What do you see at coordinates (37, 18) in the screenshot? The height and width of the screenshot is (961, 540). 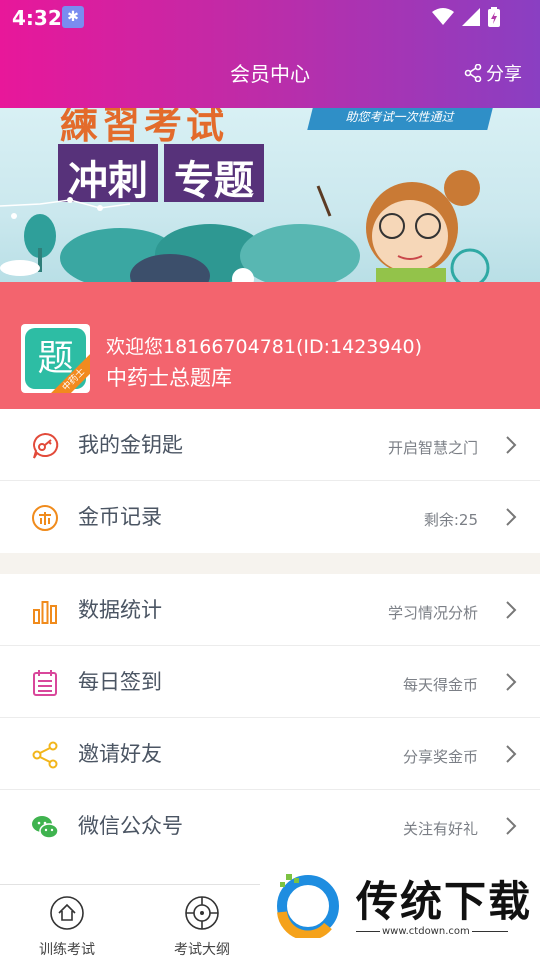 I see `status-time: 4:32` at bounding box center [37, 18].